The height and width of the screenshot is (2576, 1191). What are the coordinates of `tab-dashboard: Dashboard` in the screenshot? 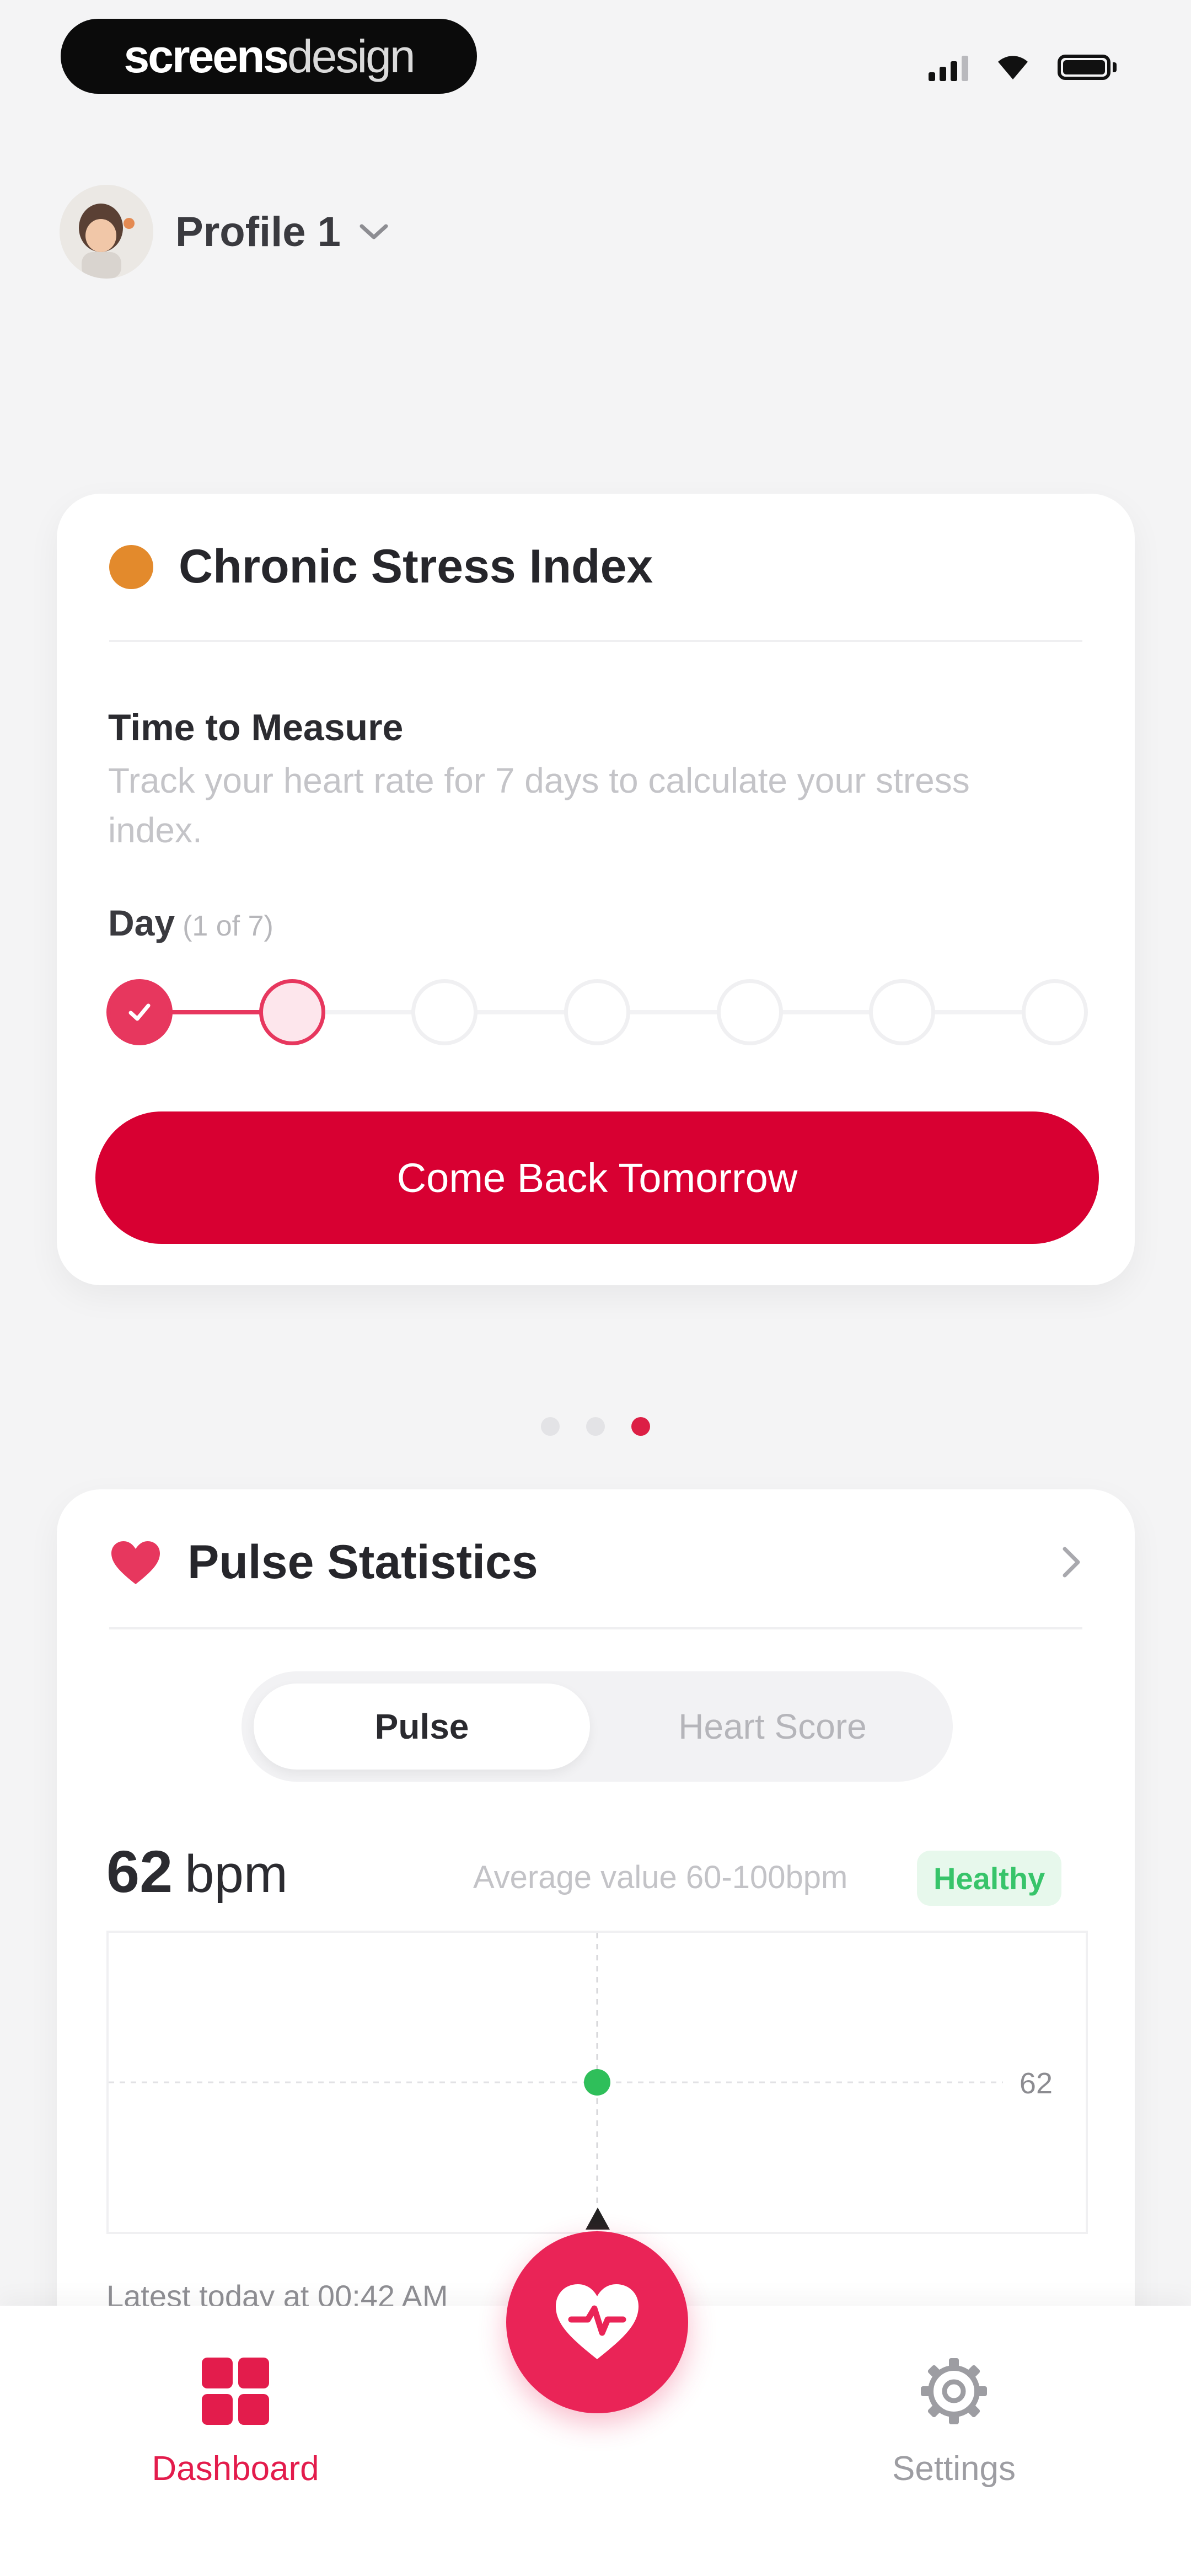 It's located at (235, 2421).